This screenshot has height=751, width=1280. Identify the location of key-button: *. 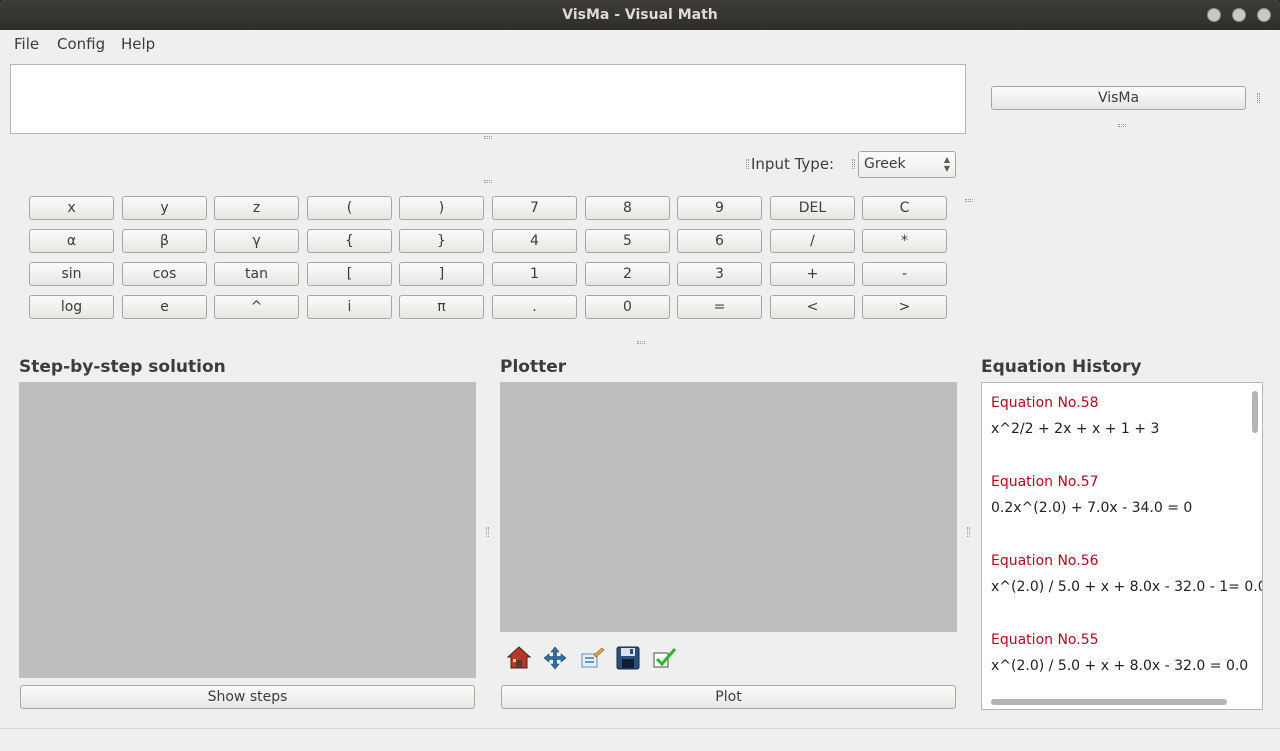
(904, 241).